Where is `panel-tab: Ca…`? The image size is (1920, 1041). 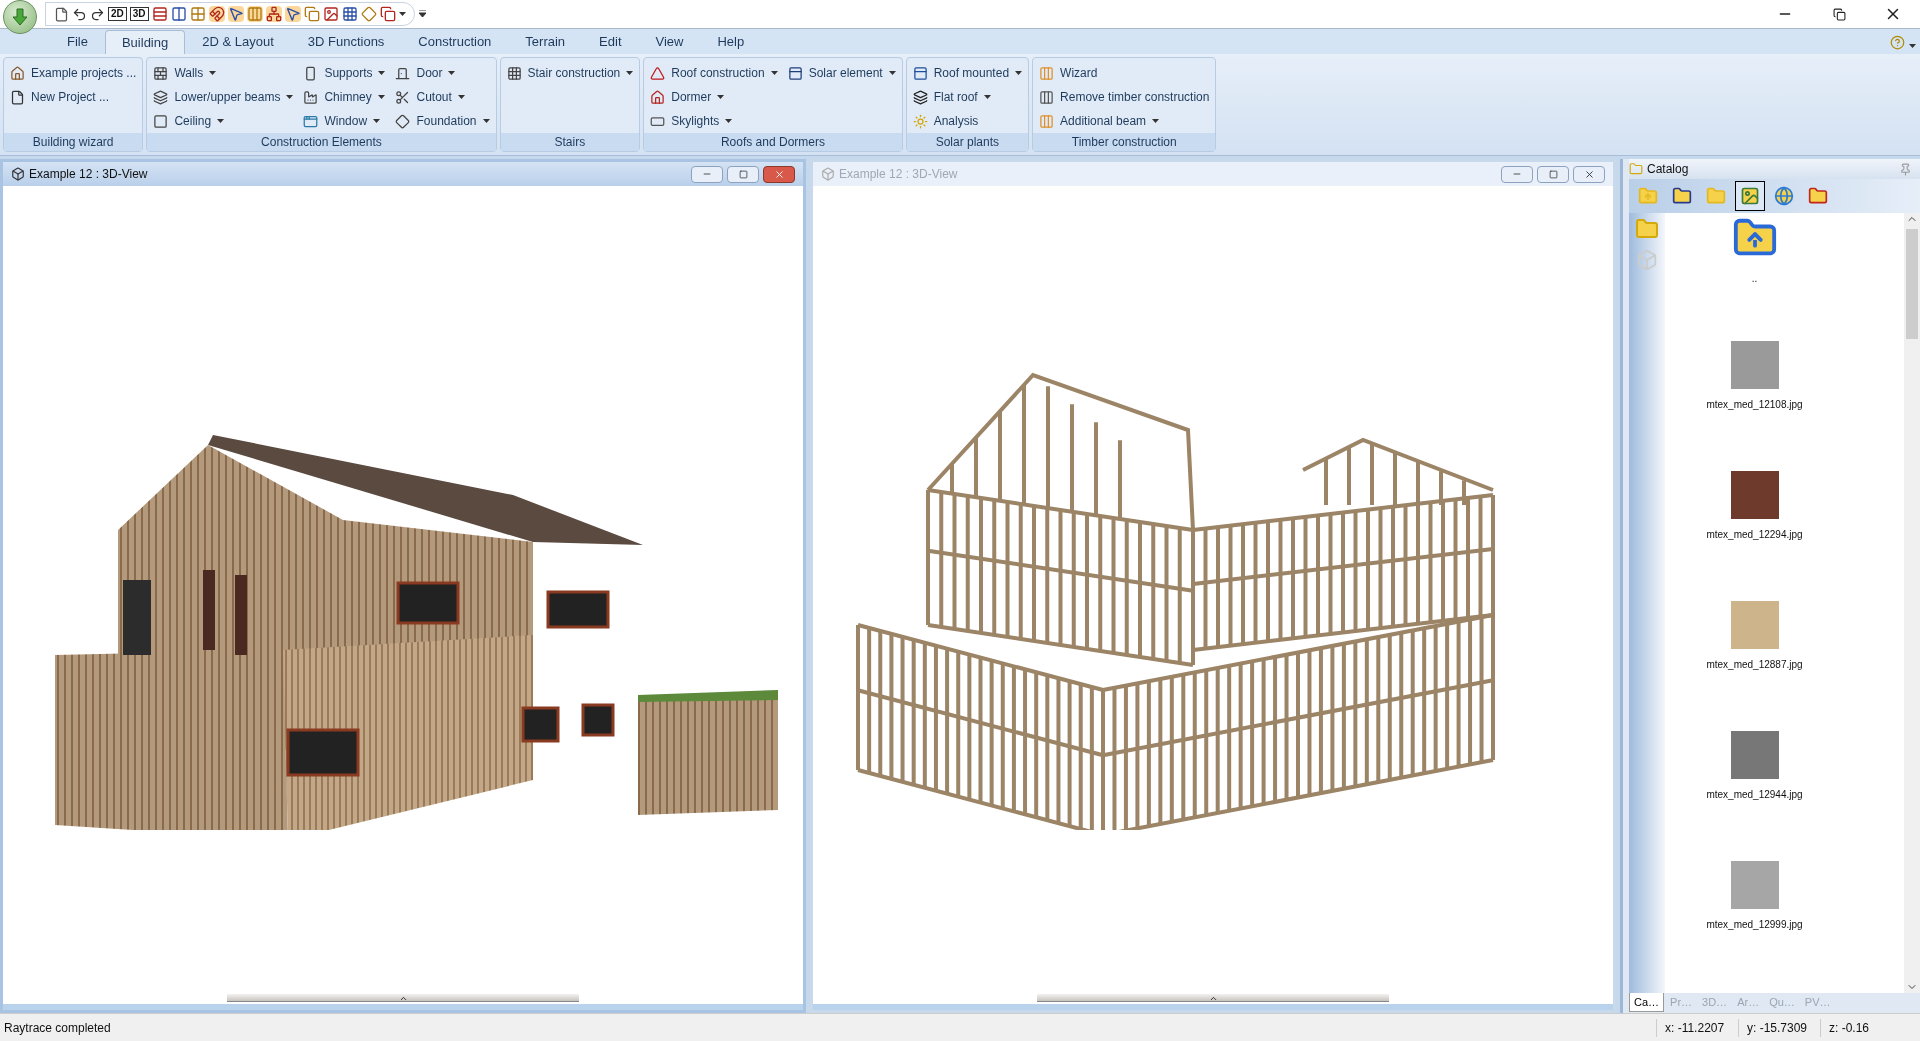
panel-tab: Ca… is located at coordinates (1647, 1002).